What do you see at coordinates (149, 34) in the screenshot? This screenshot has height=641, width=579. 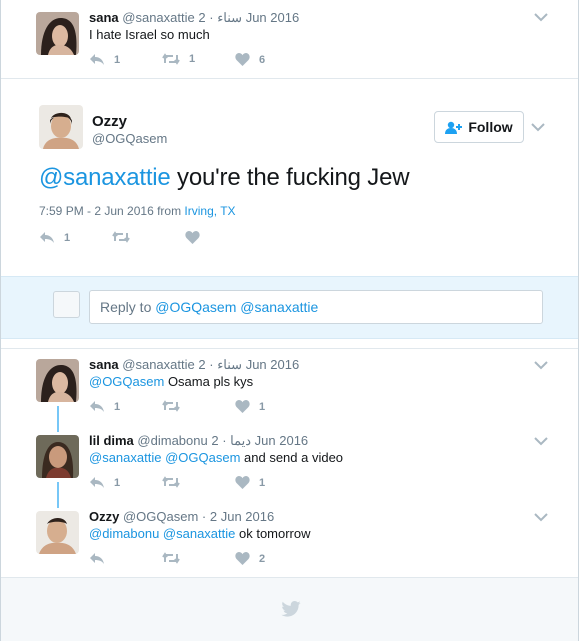 I see `tweet-text: I hate Israel so much` at bounding box center [149, 34].